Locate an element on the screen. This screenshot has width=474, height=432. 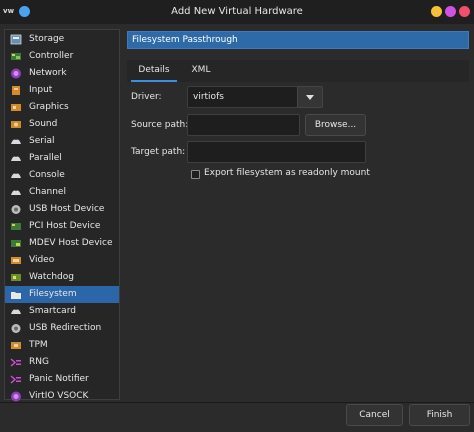
usb-redirection-icon is located at coordinates (16, 328).